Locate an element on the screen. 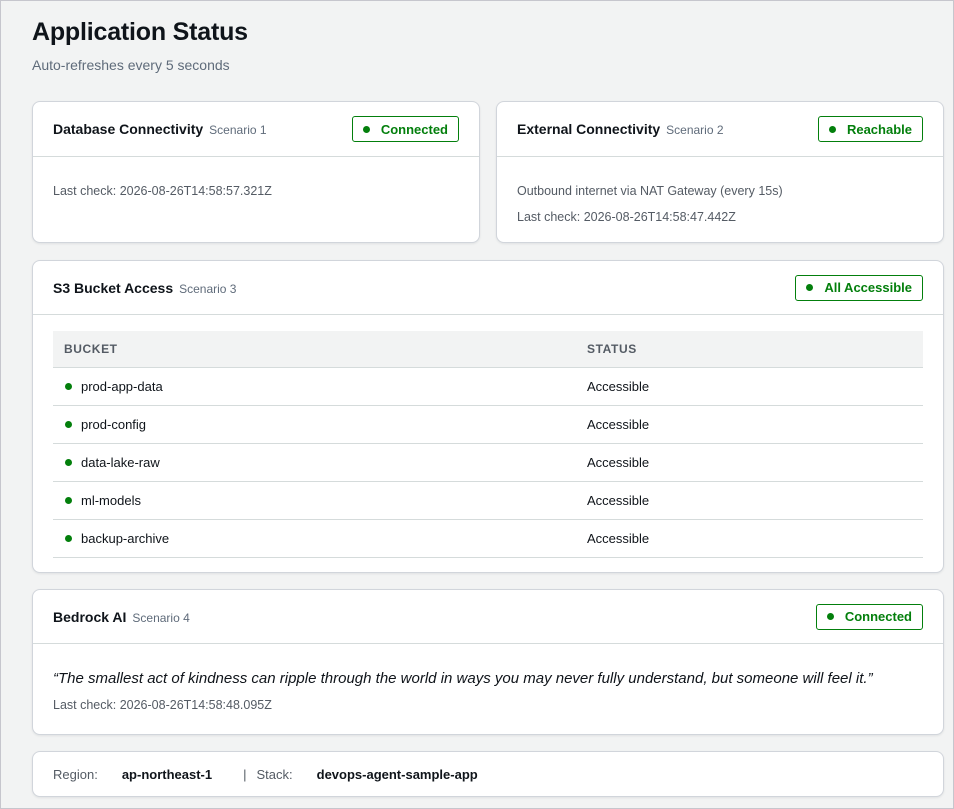  table-row: prod-config Accessible is located at coordinates (488, 424).